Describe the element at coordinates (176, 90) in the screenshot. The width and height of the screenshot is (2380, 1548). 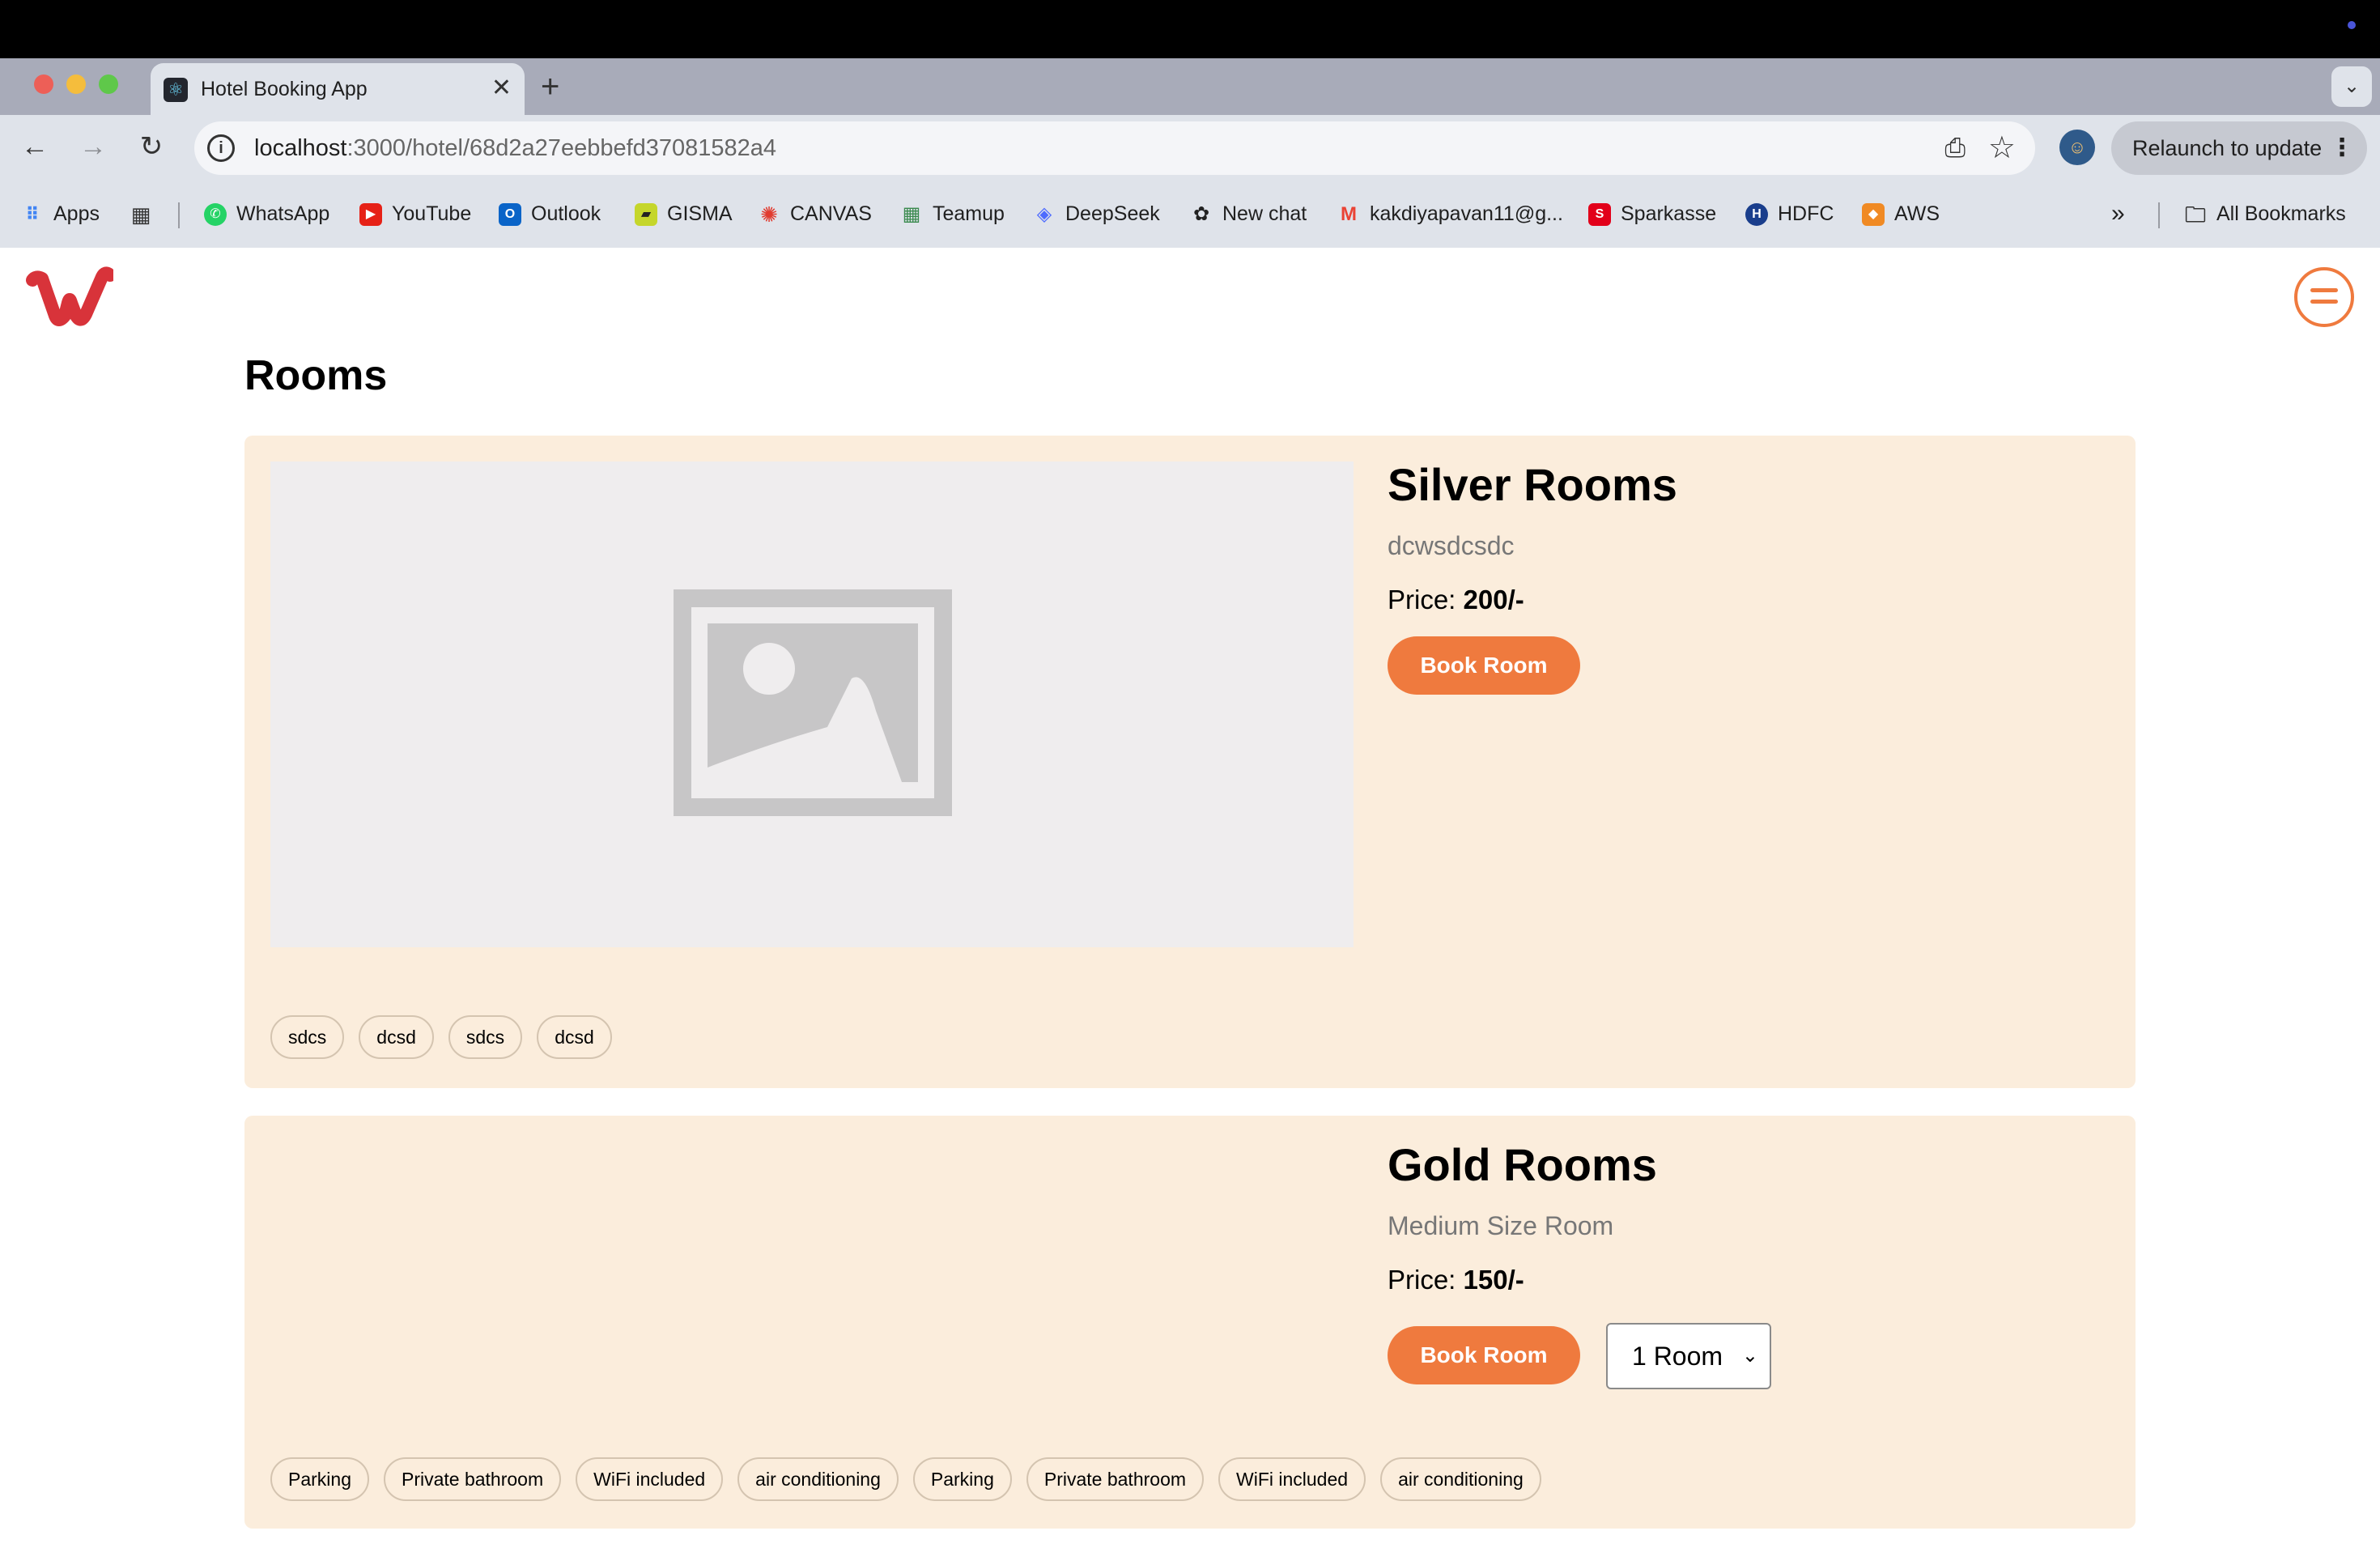
I see `react-icon: ⚛` at that location.